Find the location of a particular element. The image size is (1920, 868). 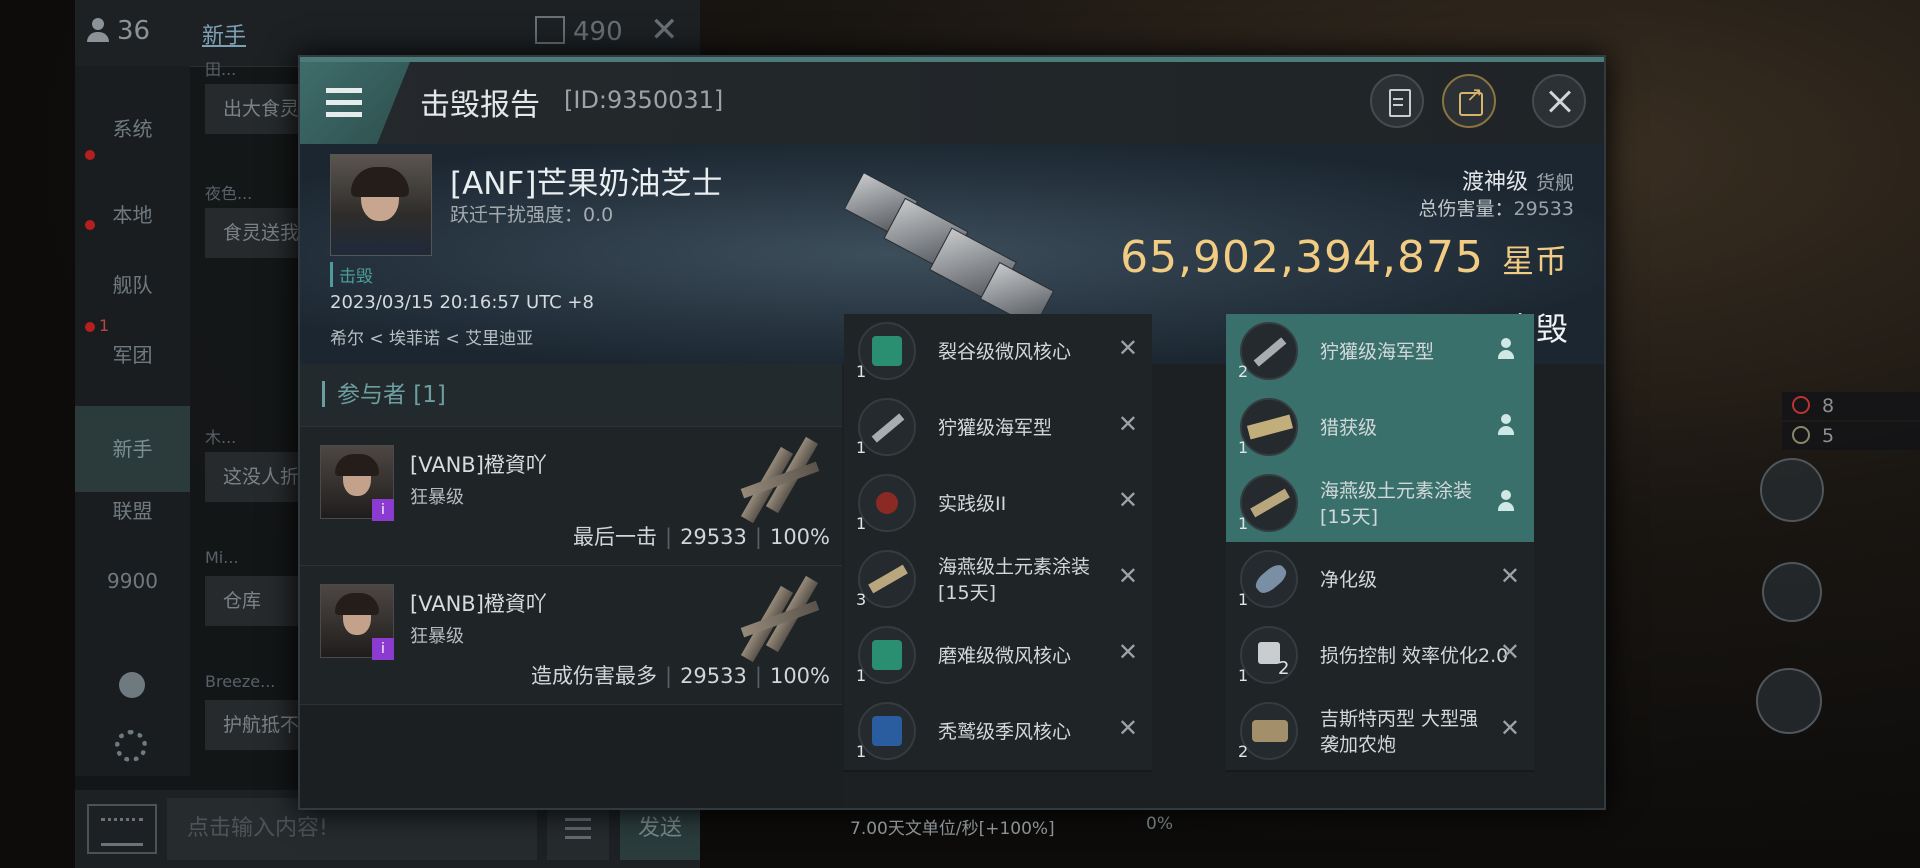

clipboard-icon is located at coordinates (1397, 101).